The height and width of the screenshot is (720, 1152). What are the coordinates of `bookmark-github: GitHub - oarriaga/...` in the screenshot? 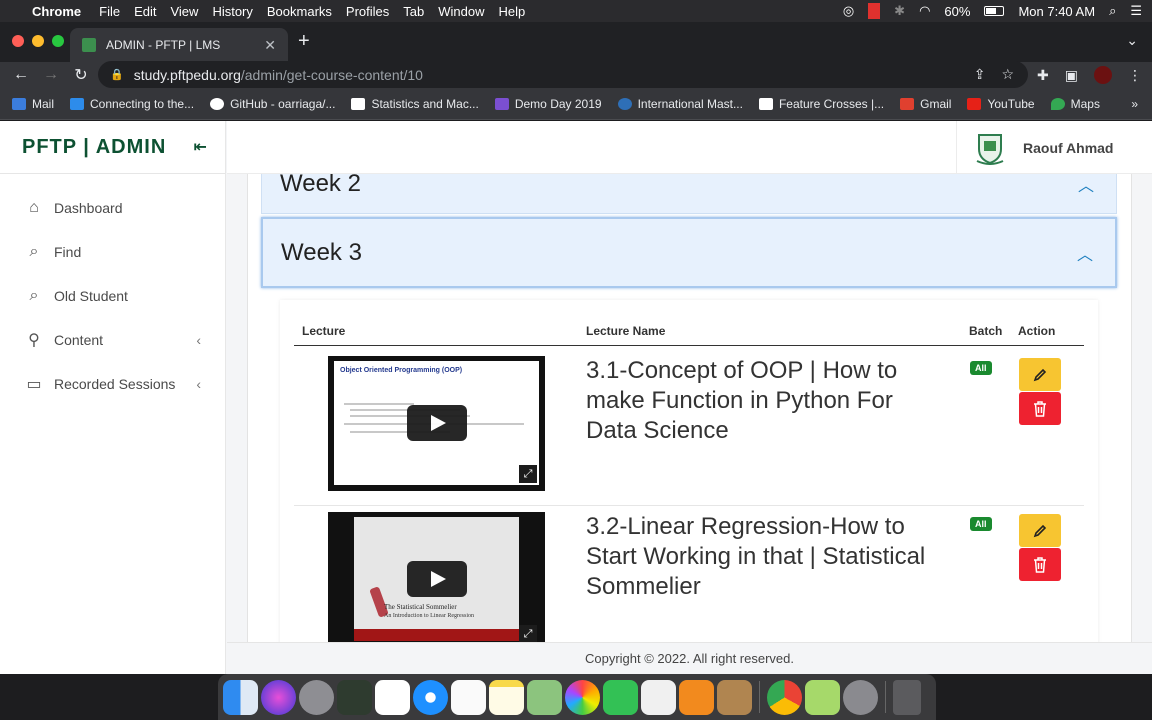 It's located at (272, 104).